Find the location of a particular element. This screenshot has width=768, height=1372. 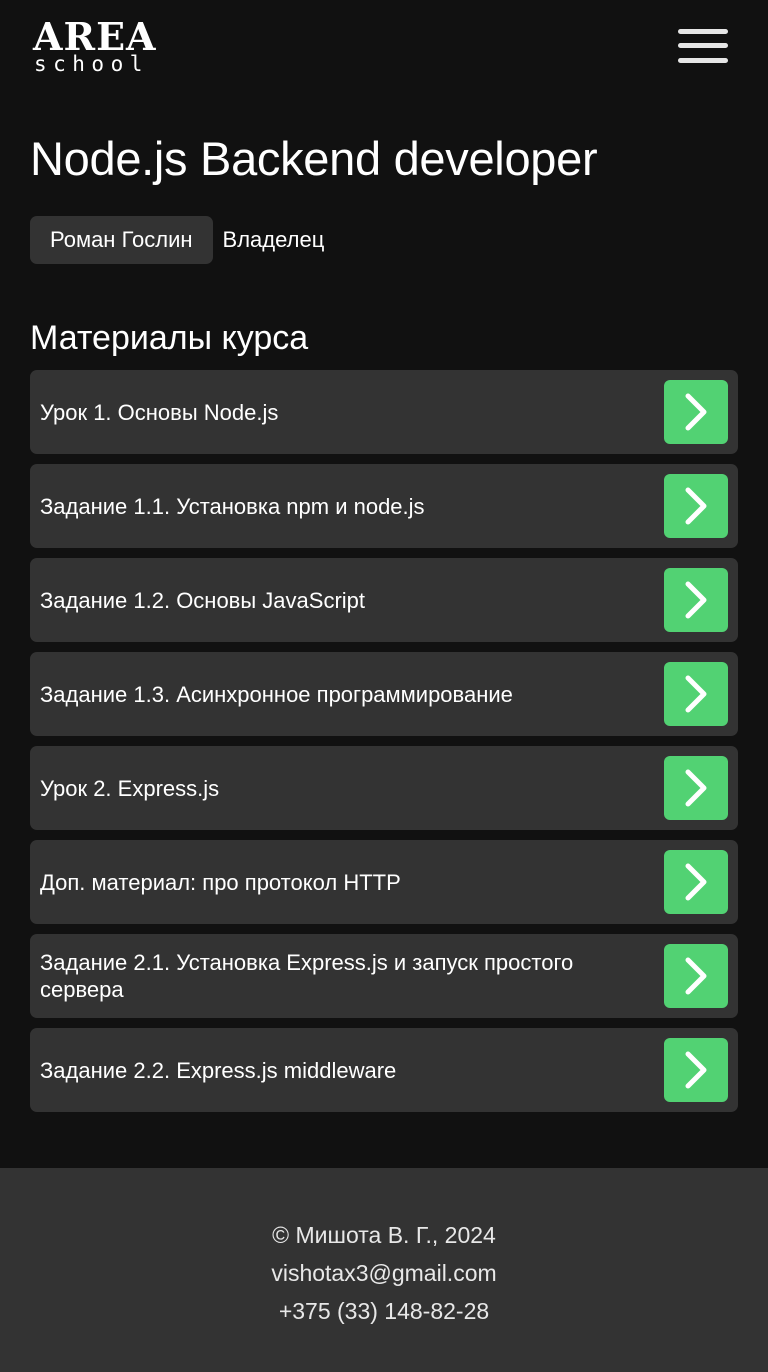

logo: AREA school is located at coordinates (98, 45).